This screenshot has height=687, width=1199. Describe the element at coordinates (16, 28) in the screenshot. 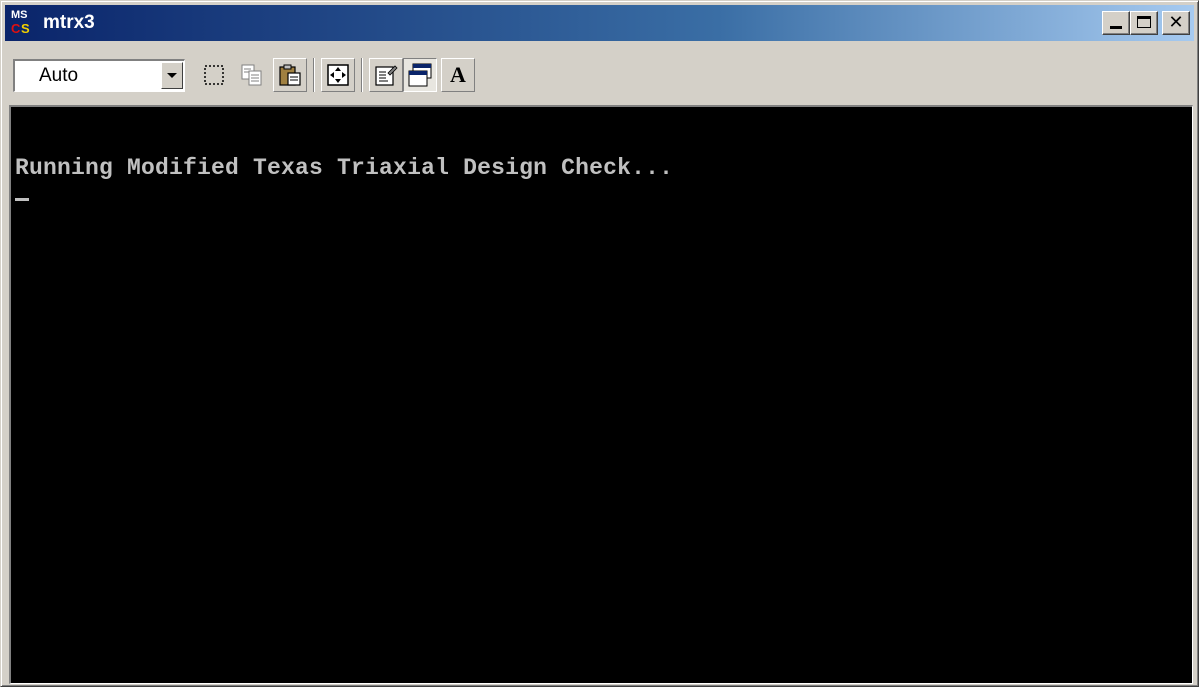

I see `app-icon-c: C` at that location.